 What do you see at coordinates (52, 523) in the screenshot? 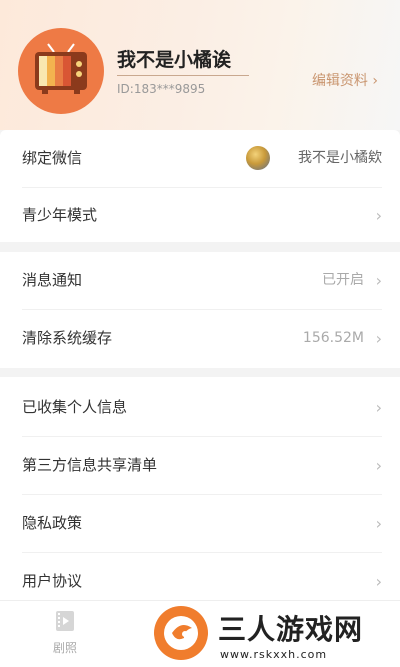
I see `privacy-policy-label: 隐私政策` at bounding box center [52, 523].